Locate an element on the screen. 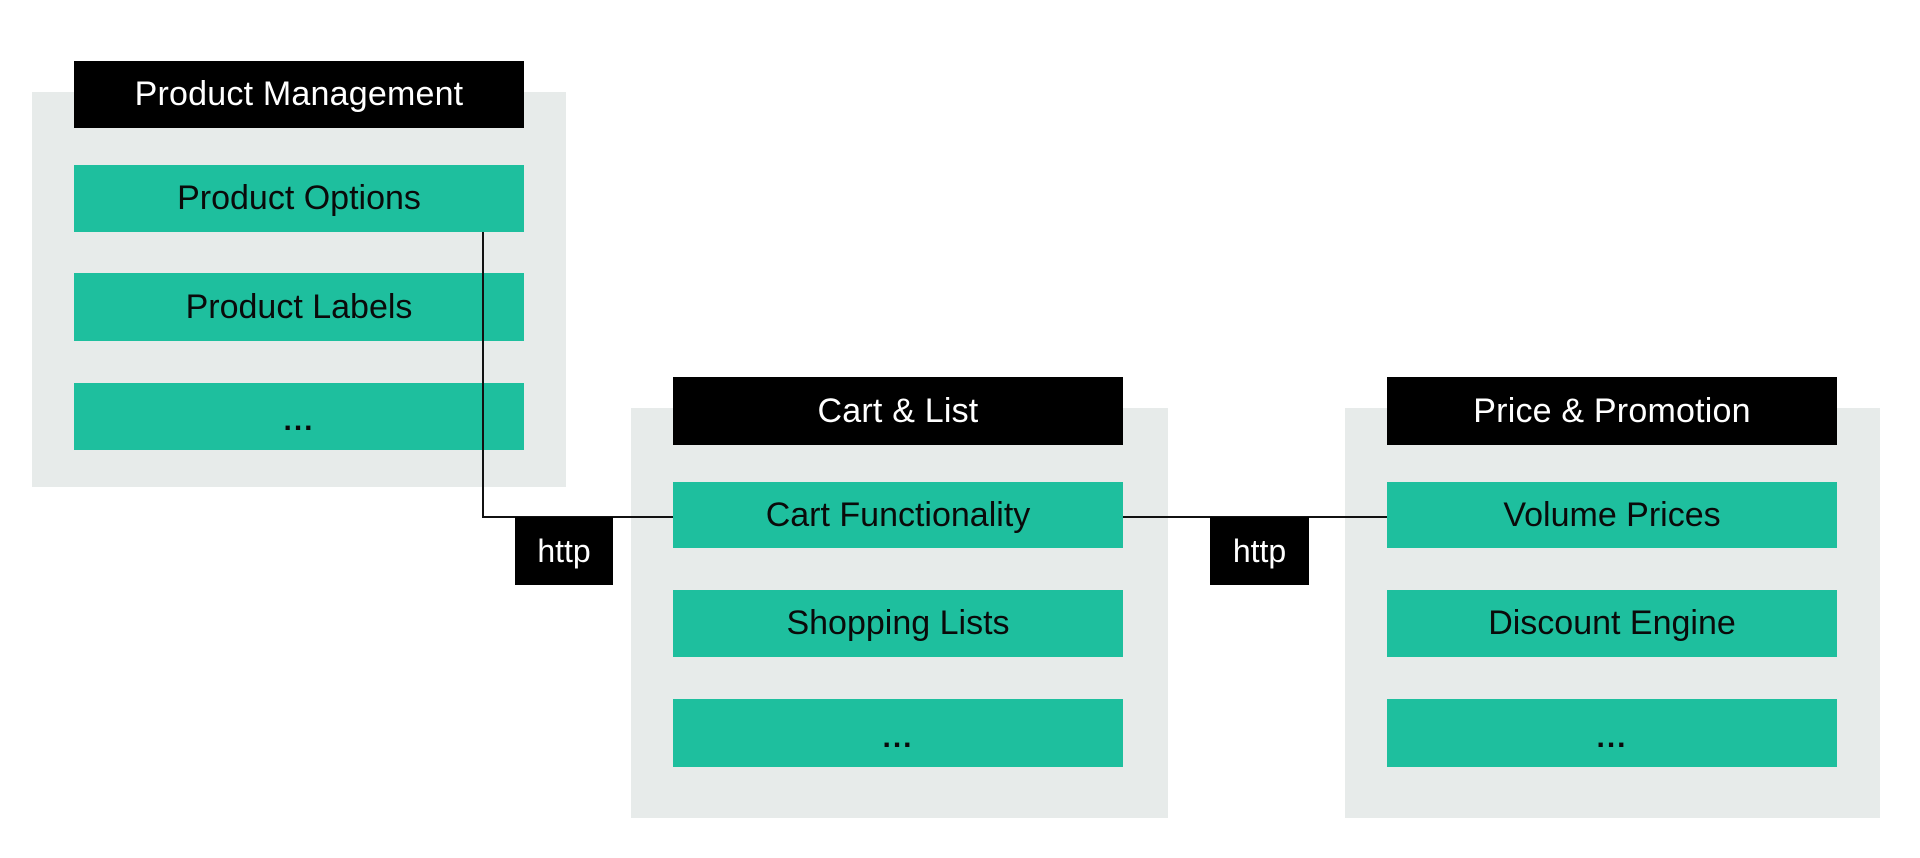  item-label: Product Options is located at coordinates (299, 198).